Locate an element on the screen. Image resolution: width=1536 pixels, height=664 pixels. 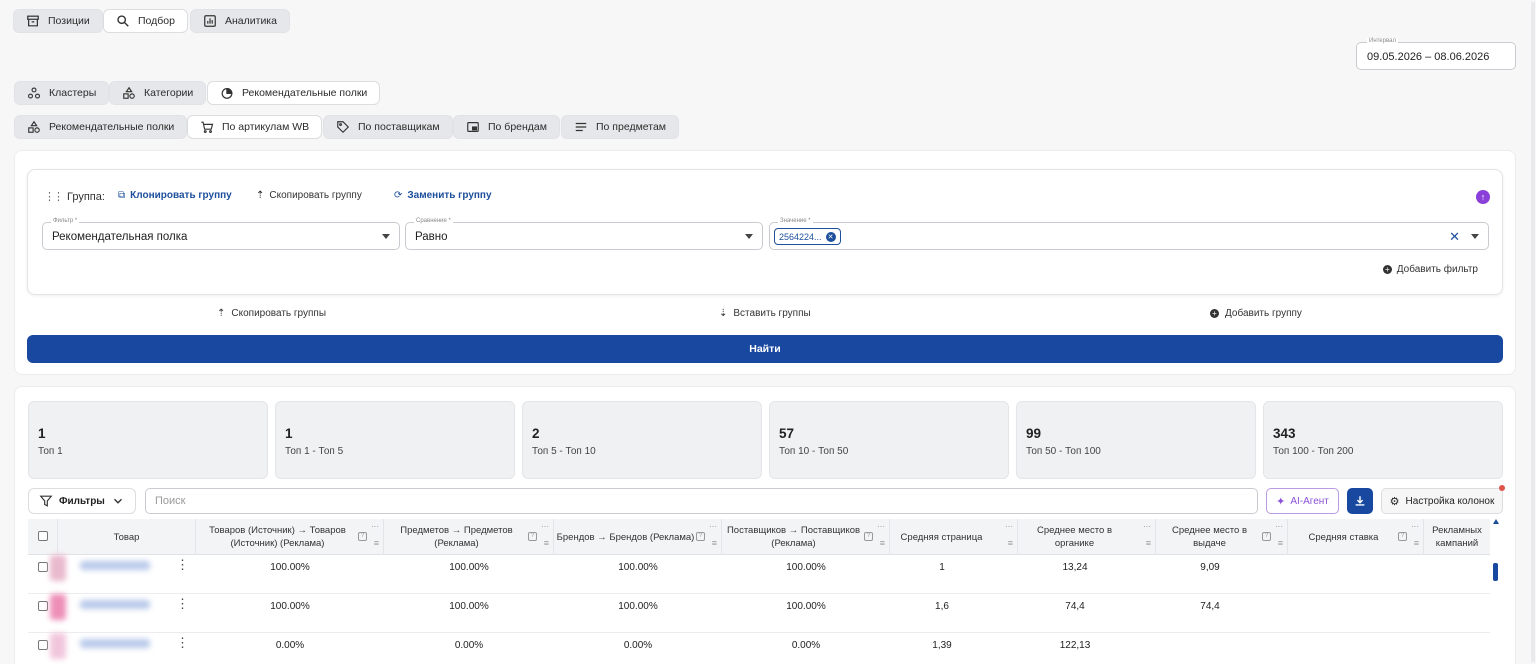
tab-by-articles: По артикулам WB is located at coordinates (255, 127).